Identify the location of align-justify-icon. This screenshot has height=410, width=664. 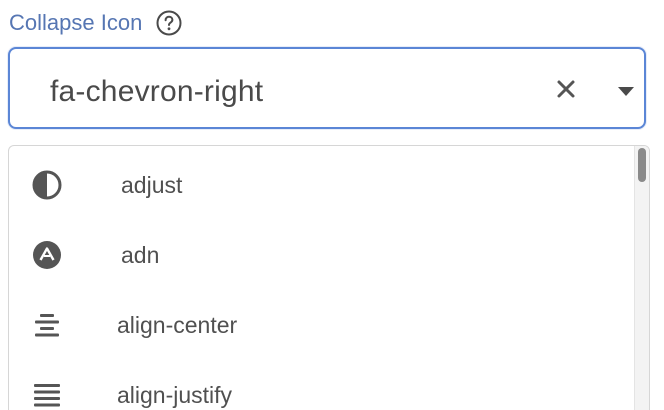
(47, 394).